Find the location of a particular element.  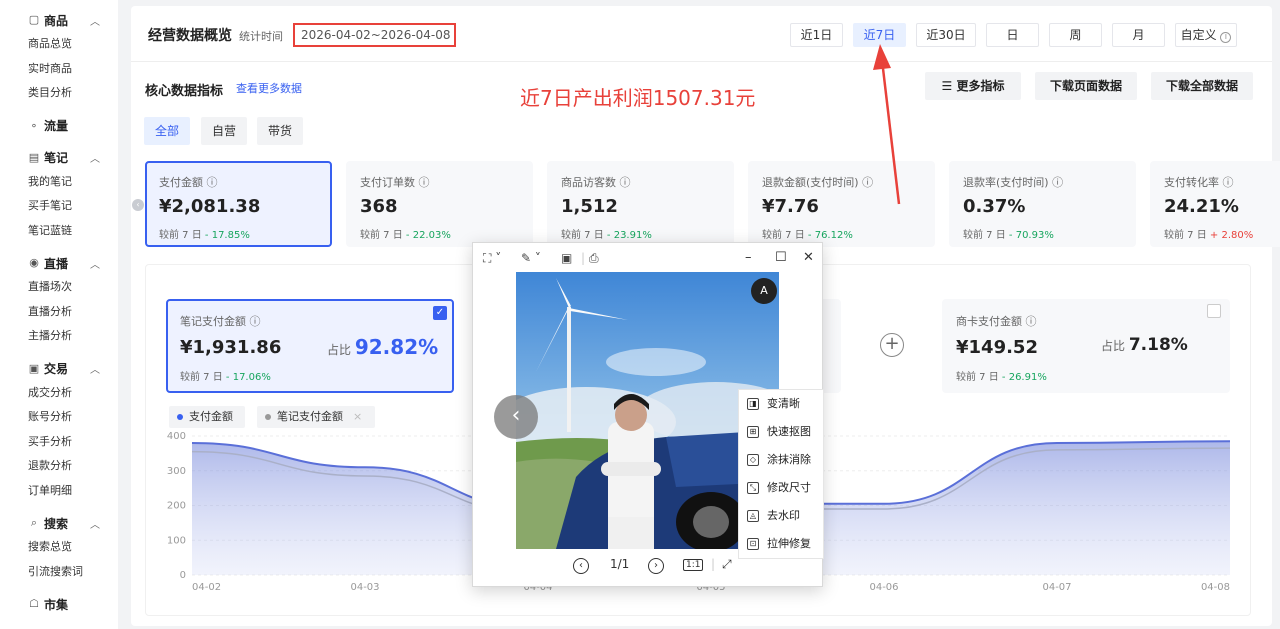

range-week-button: 周 is located at coordinates (1075, 35).